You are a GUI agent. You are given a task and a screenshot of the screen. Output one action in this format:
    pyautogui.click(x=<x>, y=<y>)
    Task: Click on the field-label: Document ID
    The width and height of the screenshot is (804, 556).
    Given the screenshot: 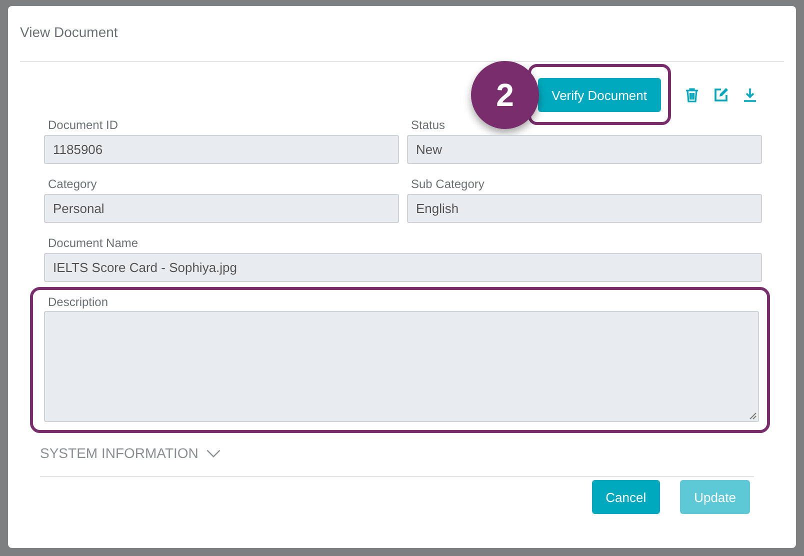 What is the action you would take?
    pyautogui.click(x=83, y=125)
    